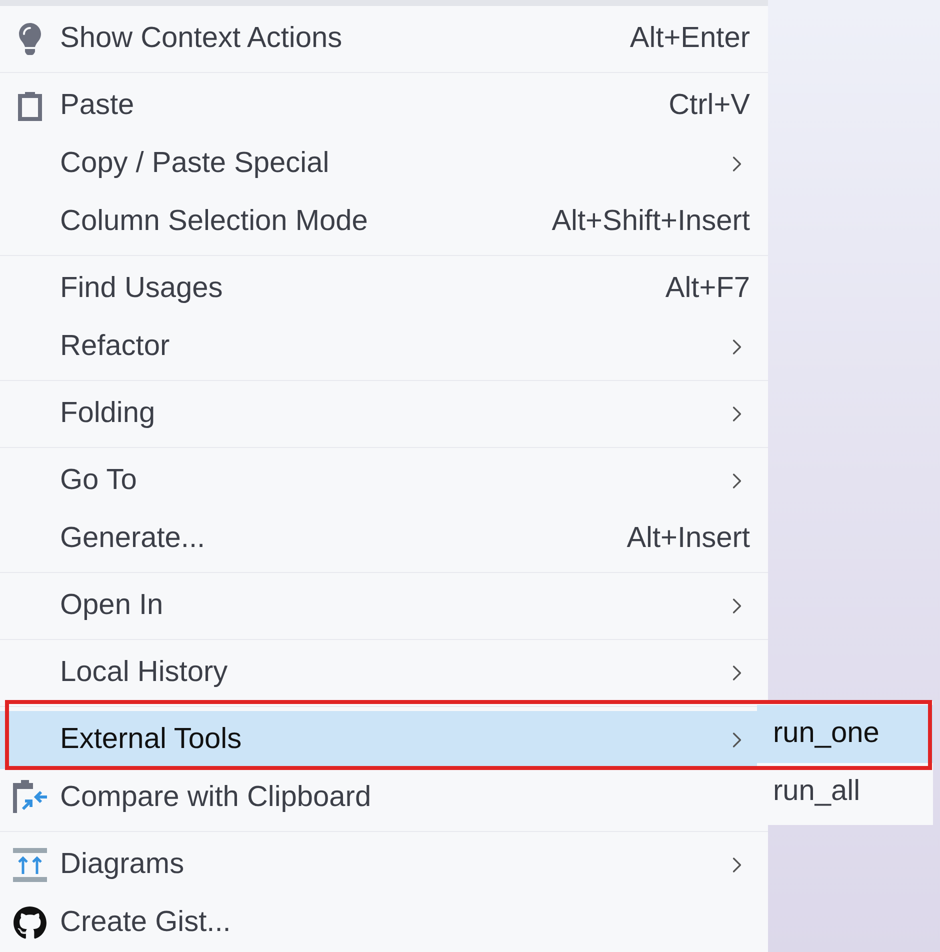  Describe the element at coordinates (214, 222) in the screenshot. I see `menu-item-label: Column Selection Mode` at that location.